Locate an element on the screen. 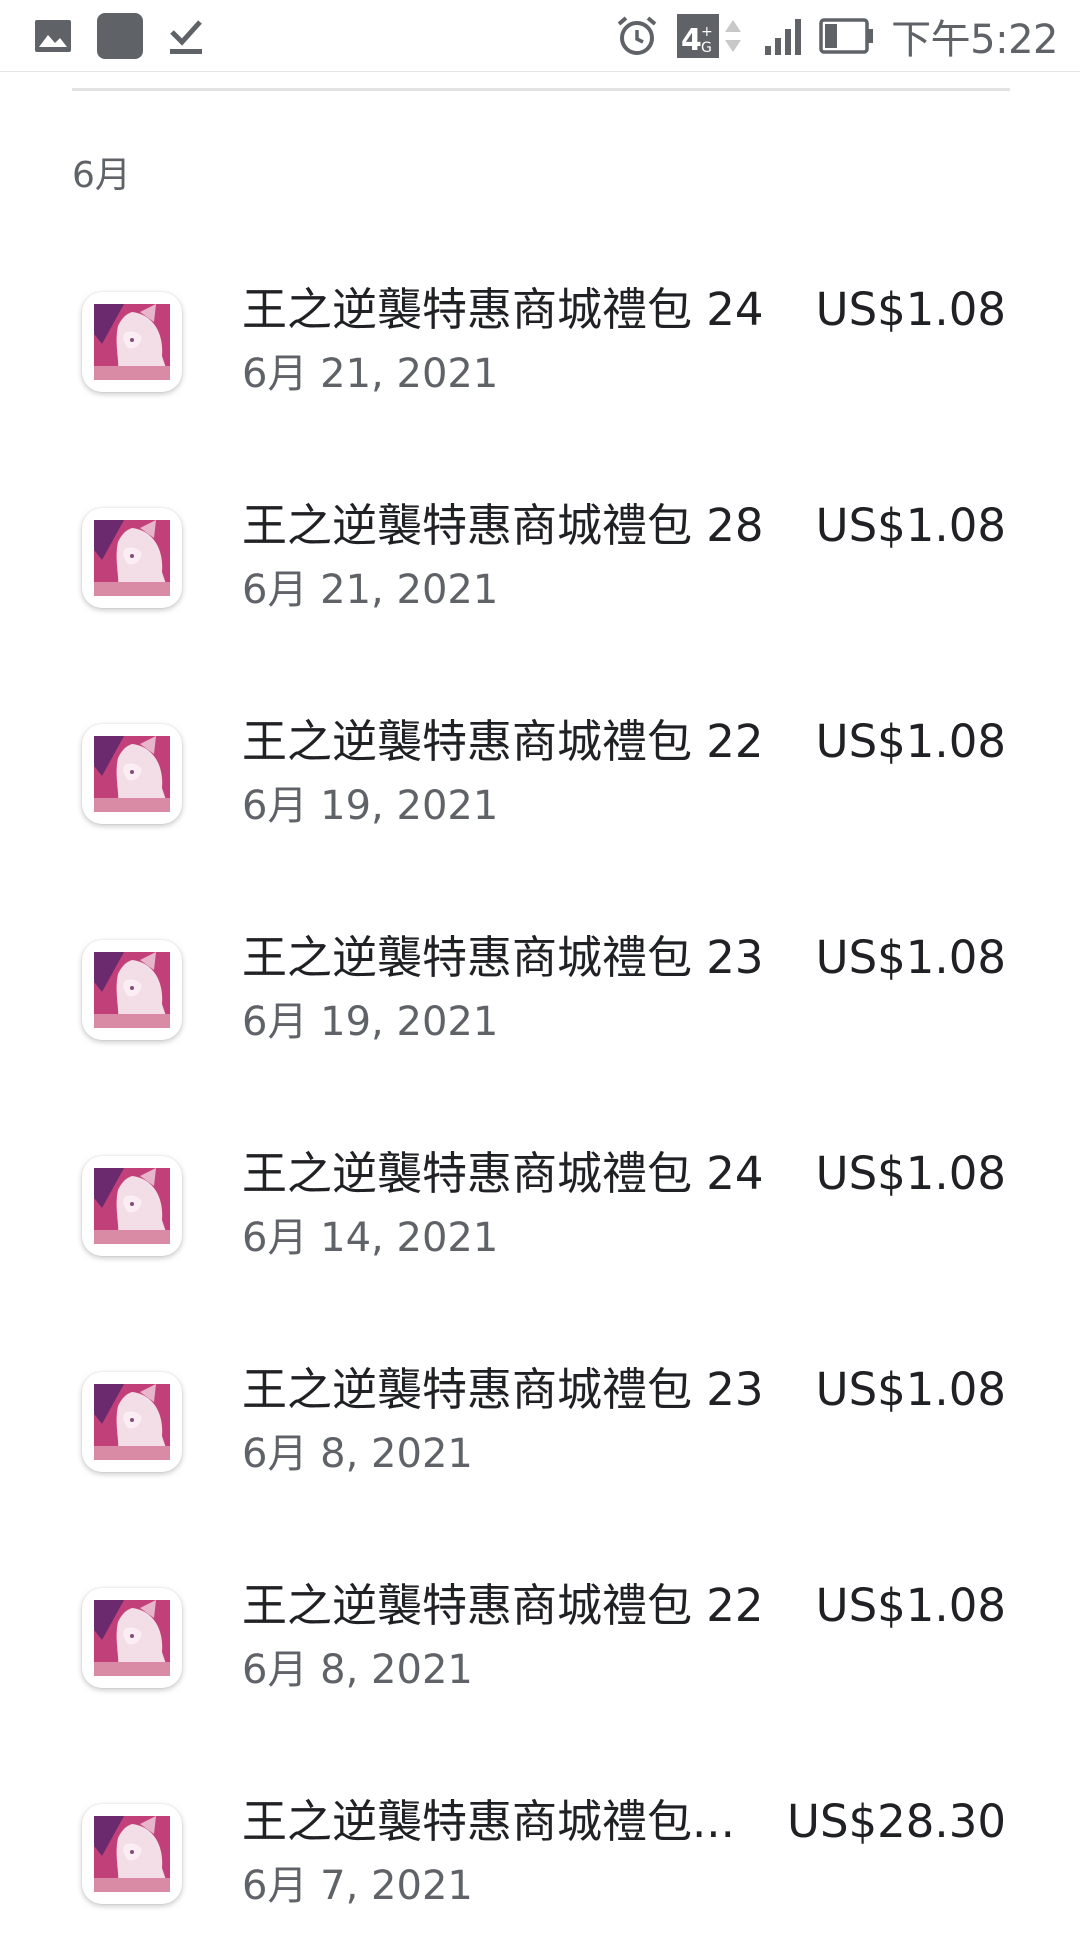 The width and height of the screenshot is (1080, 1960). month-section-header: 6月 is located at coordinates (101, 175).